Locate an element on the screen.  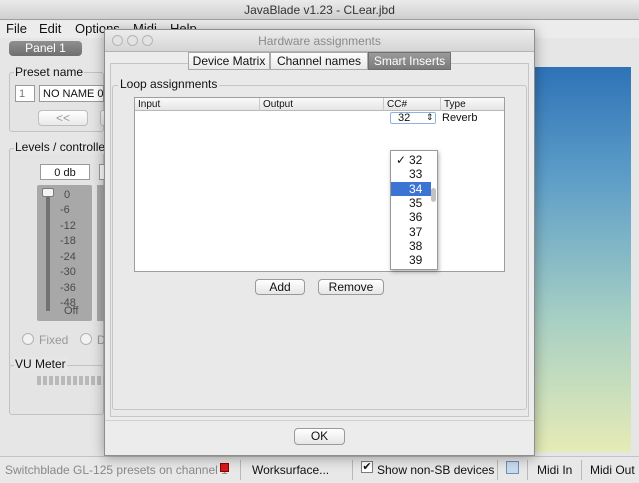
dropdown-scrollbar is located at coordinates (433, 195).